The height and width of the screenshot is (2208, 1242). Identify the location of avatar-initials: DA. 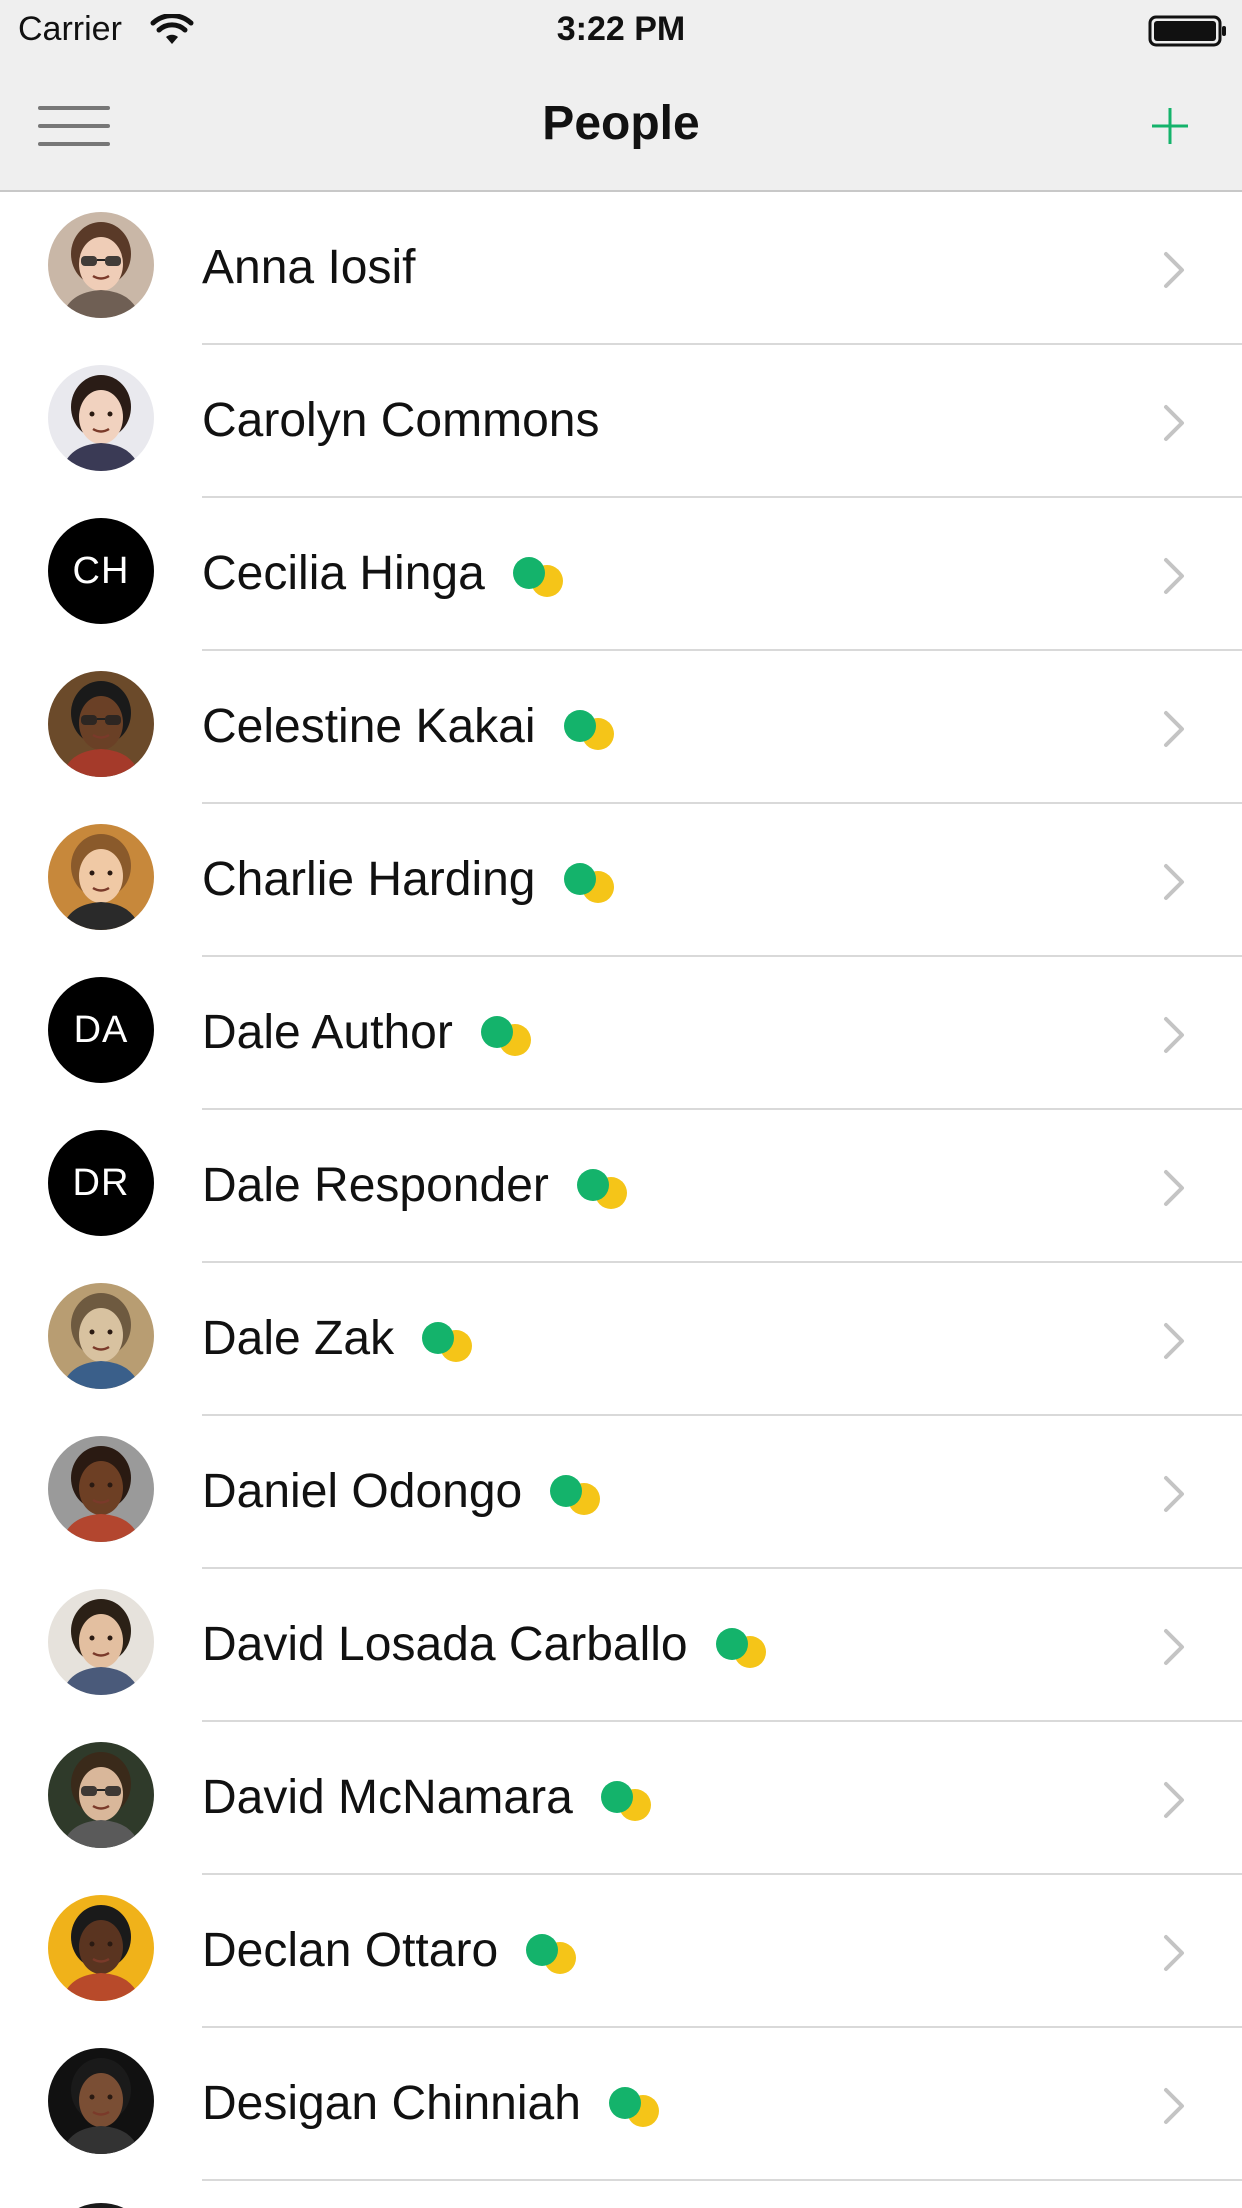
(101, 1029).